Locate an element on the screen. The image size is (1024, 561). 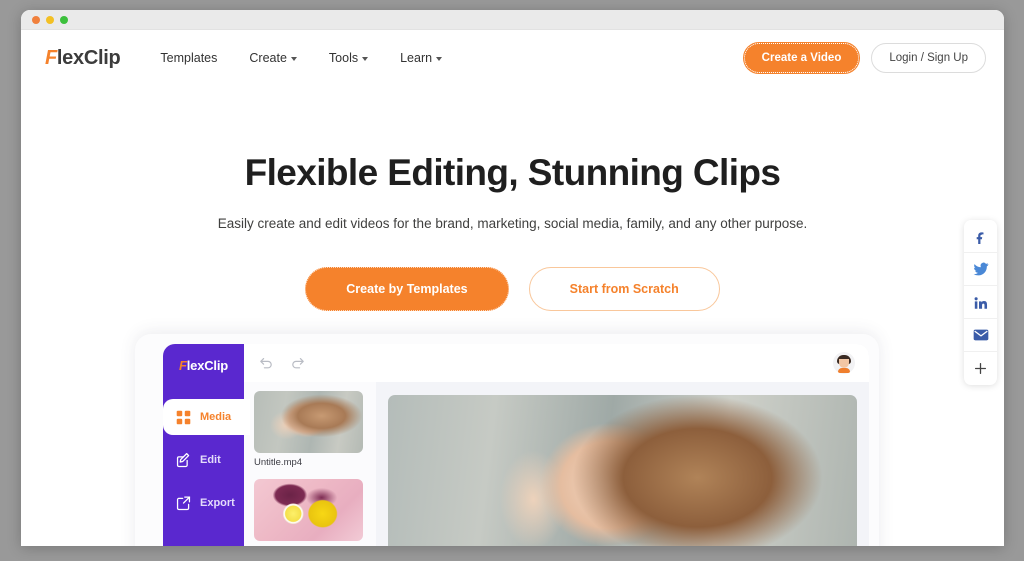
nav-item-create: Create is located at coordinates (273, 58).